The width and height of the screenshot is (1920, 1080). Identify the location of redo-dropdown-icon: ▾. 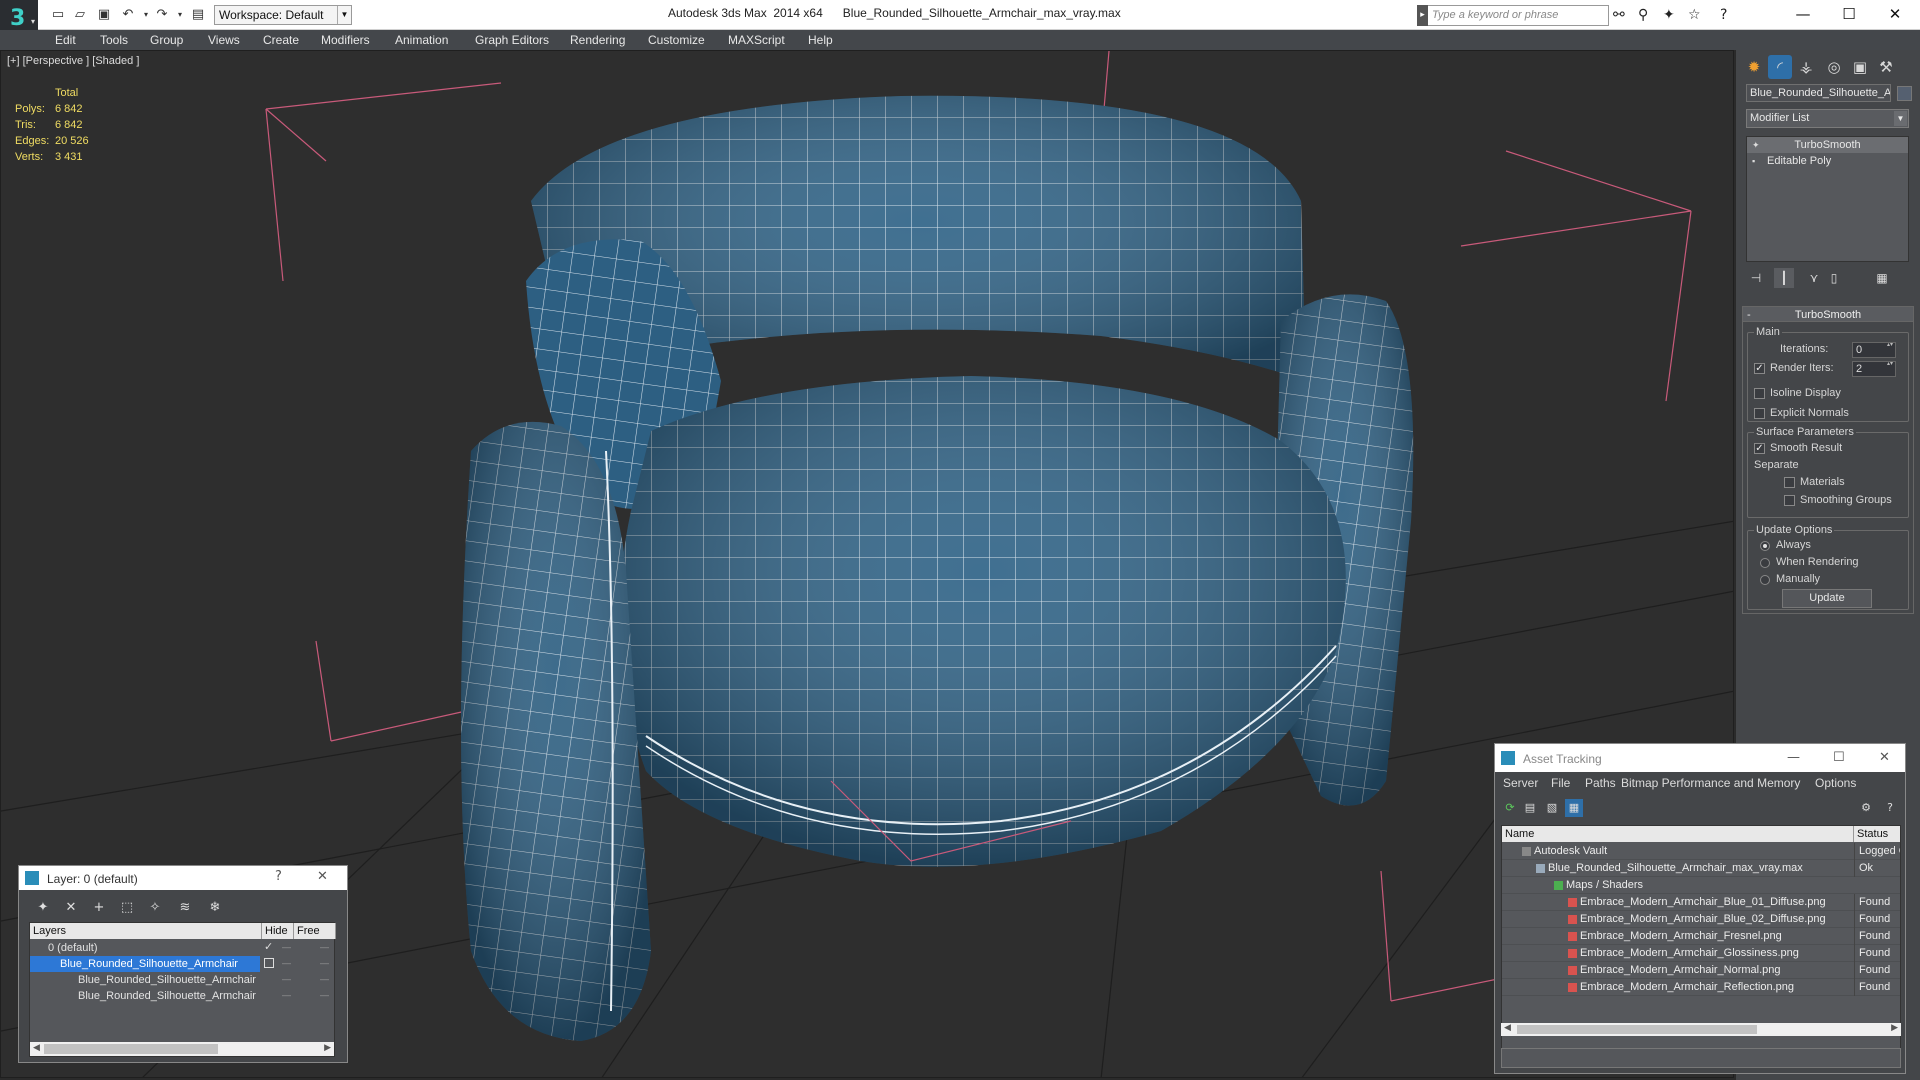
(180, 15).